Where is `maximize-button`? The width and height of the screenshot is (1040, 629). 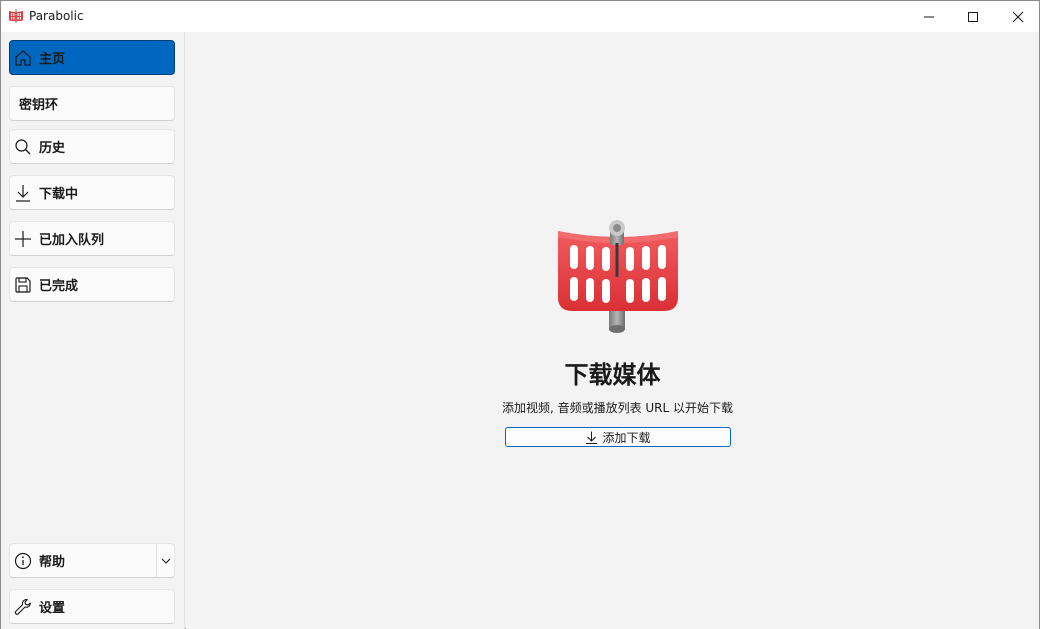 maximize-button is located at coordinates (973, 16).